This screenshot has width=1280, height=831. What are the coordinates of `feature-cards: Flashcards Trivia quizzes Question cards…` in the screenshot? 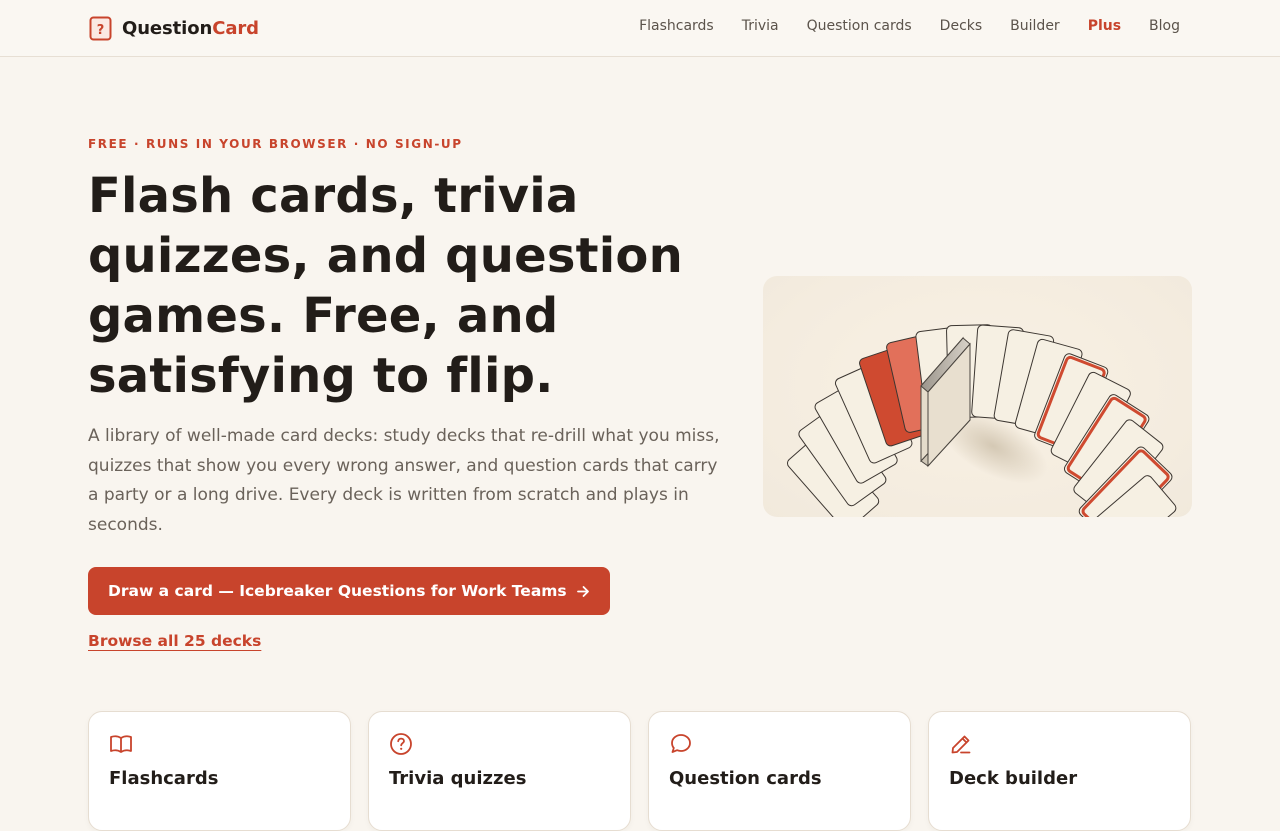 It's located at (640, 771).